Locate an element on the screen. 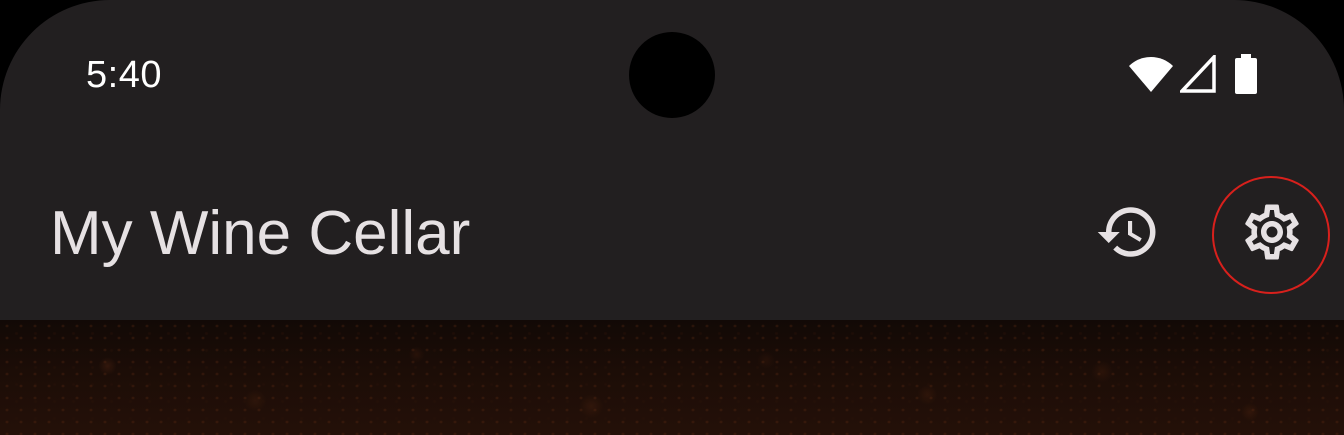 This screenshot has height=435, width=1344. history-button is located at coordinates (1128, 234).